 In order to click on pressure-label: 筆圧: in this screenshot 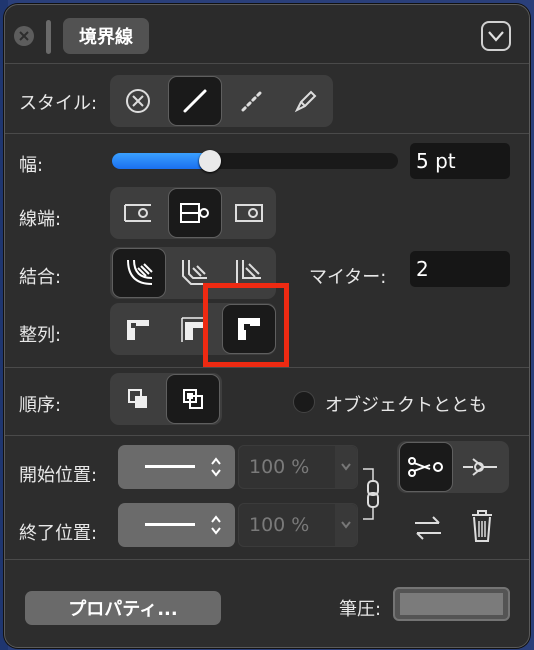, I will do `click(360, 609)`.